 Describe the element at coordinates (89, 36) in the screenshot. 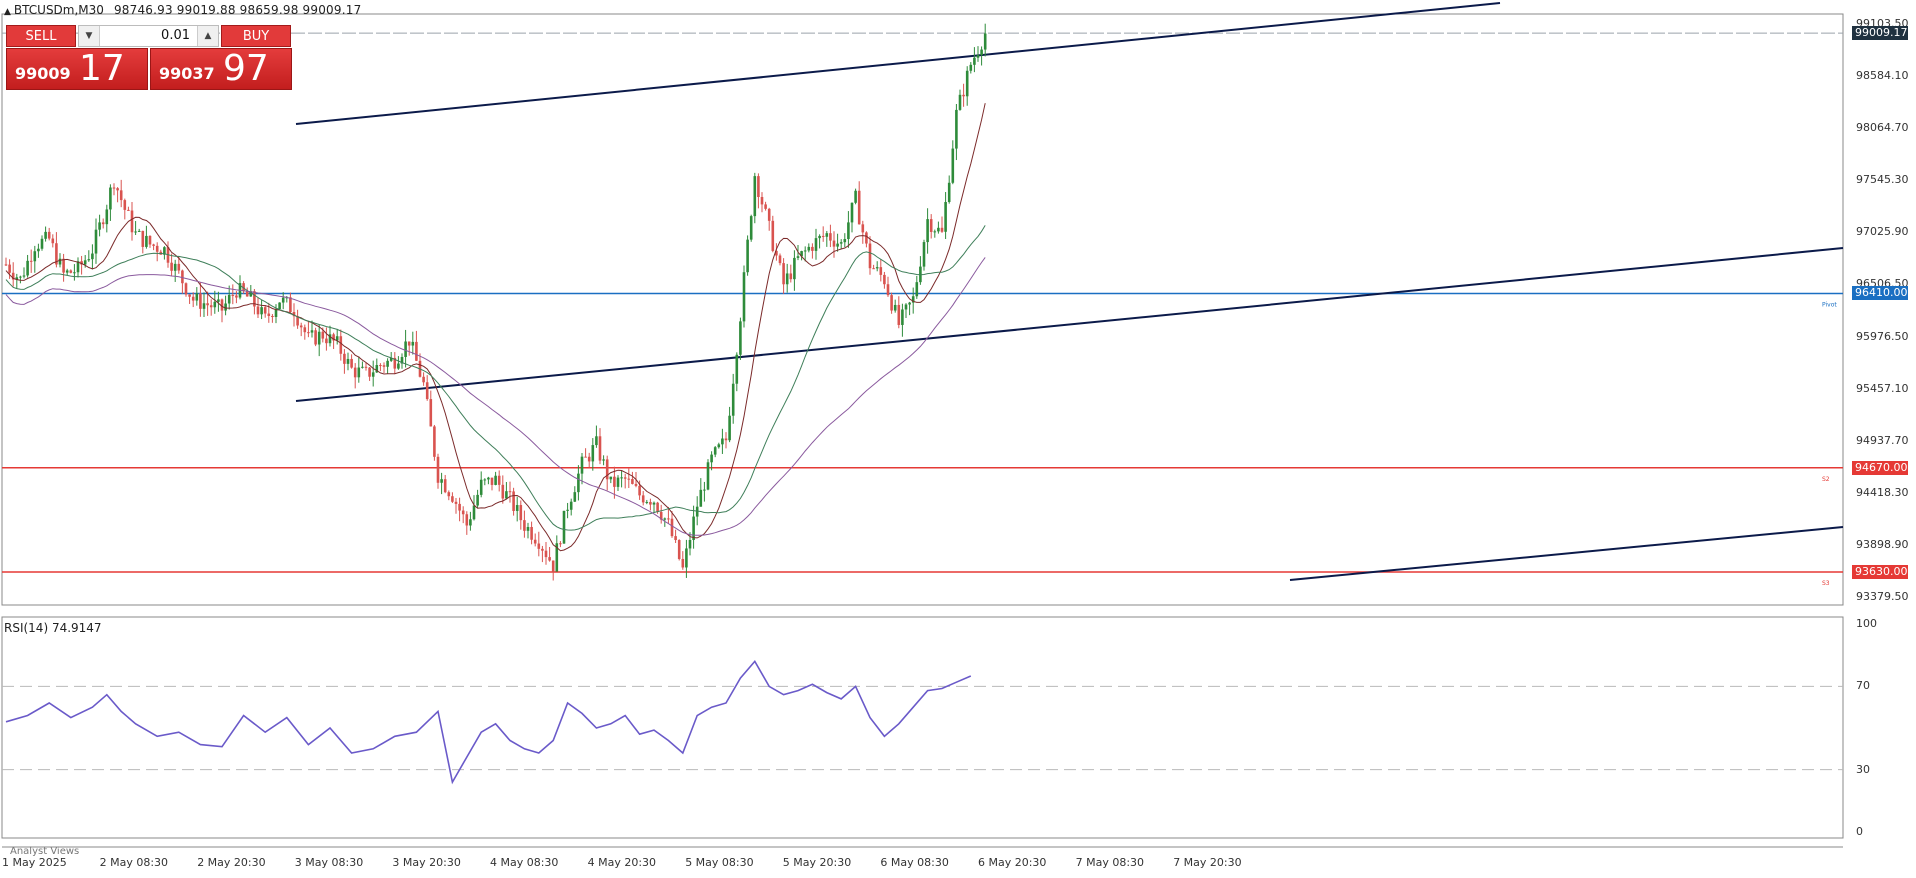

I see `lot-decrease-icon: ▼` at that location.